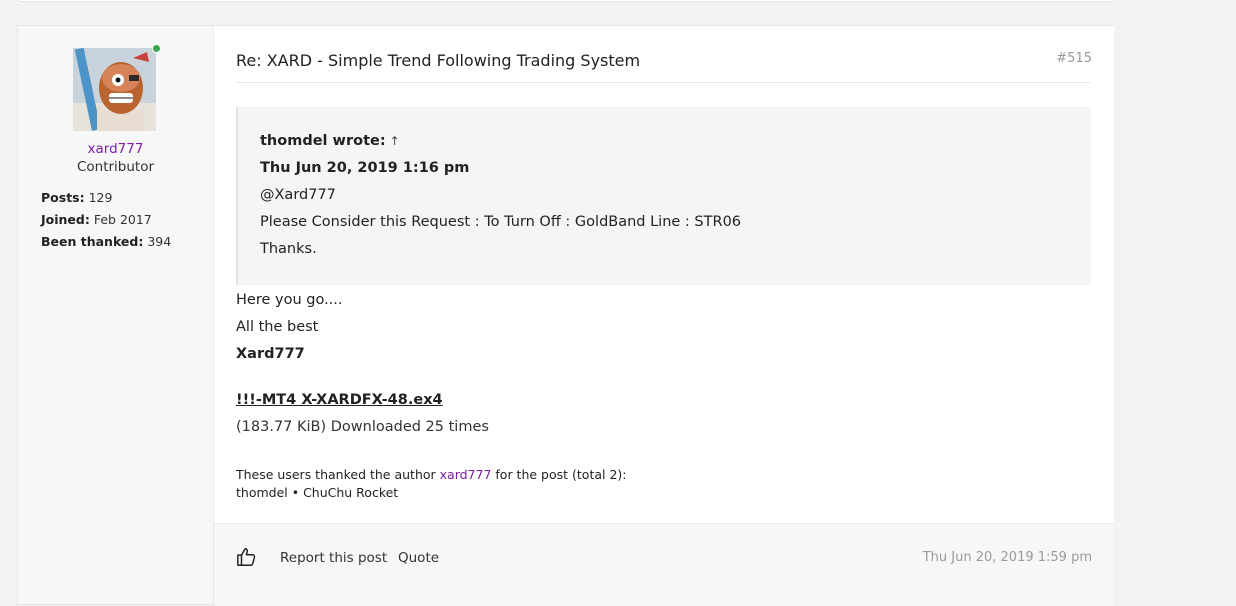  Describe the element at coordinates (338, 474) in the screenshot. I see `thanks-prefix: These users thanked the author` at that location.